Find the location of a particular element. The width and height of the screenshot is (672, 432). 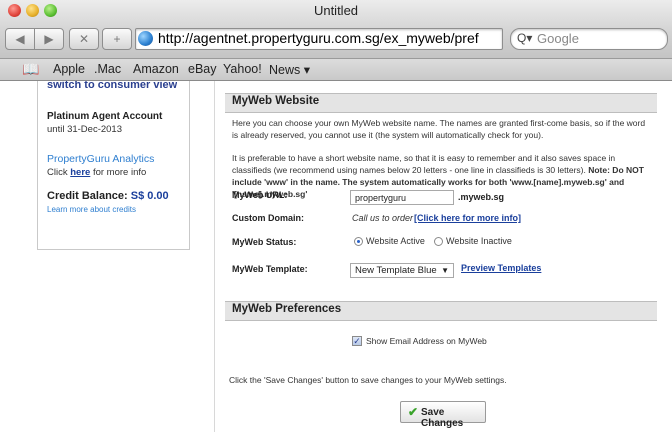

status-active-label: Website Active is located at coordinates (395, 241).